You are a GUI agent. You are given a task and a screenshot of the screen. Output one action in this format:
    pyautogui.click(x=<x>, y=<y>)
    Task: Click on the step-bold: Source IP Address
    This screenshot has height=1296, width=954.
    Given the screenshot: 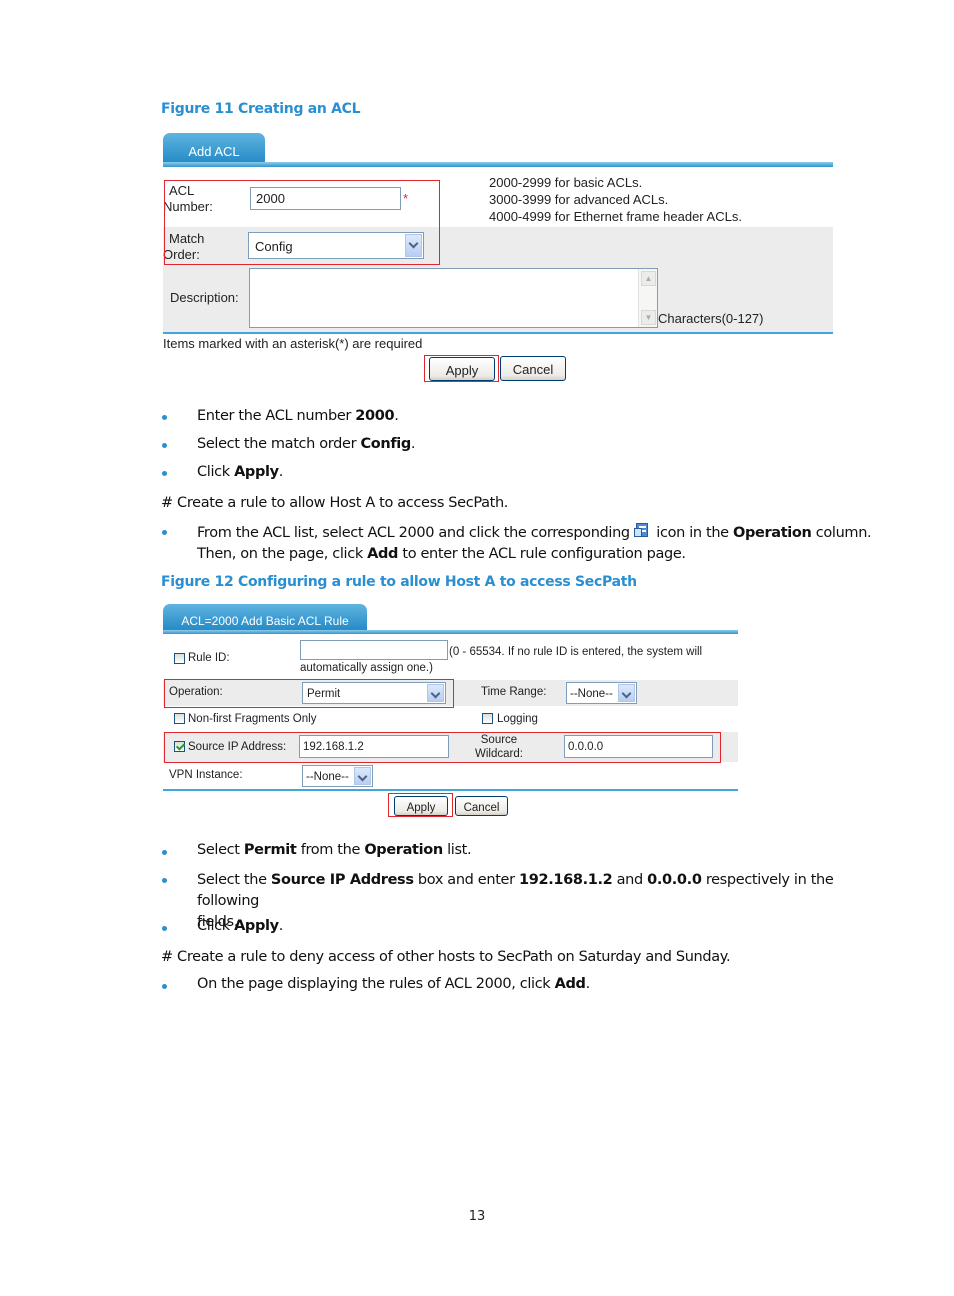 What is the action you would take?
    pyautogui.click(x=342, y=880)
    